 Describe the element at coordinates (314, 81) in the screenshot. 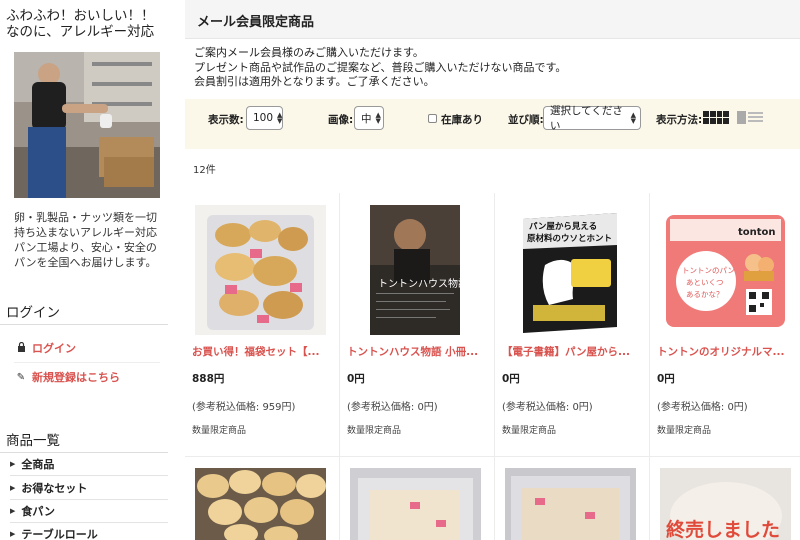

I see `intro-line: 会員割引は適用外となります。ご了承ください。` at that location.